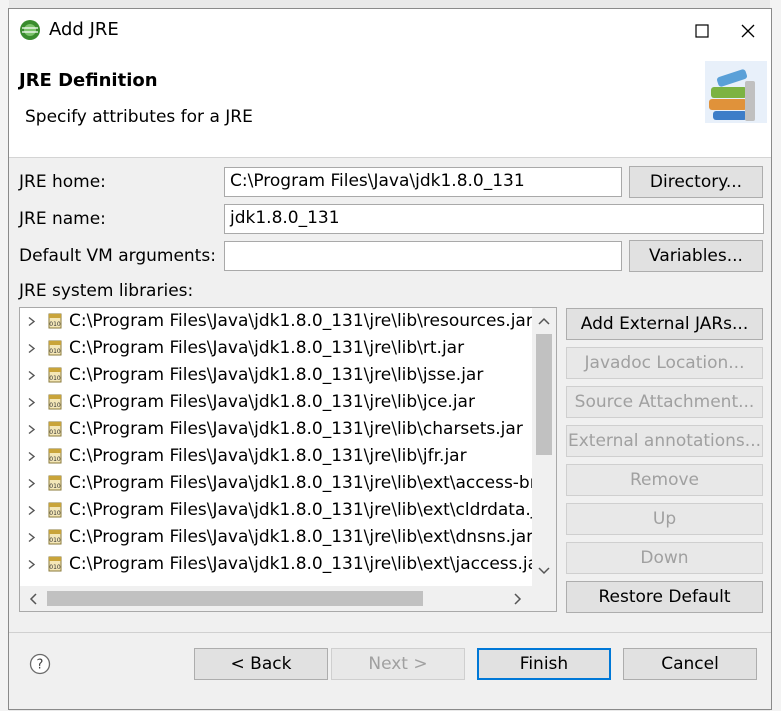  Describe the element at coordinates (423, 182) in the screenshot. I see `jre-home-field: C:\Program Files\Java\jdk1.8.0_131` at that location.